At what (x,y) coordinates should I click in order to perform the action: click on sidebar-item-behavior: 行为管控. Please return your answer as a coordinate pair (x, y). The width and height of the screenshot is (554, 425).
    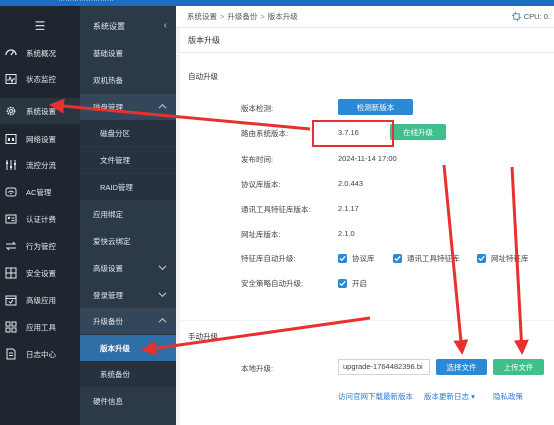
    Looking at the image, I should click on (40, 246).